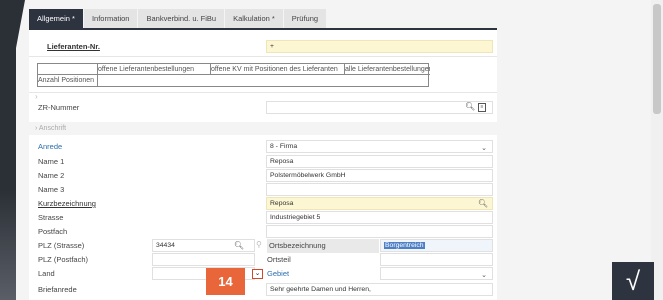 The image size is (663, 300). What do you see at coordinates (259, 244) in the screenshot?
I see `location-icon: ⚲` at bounding box center [259, 244].